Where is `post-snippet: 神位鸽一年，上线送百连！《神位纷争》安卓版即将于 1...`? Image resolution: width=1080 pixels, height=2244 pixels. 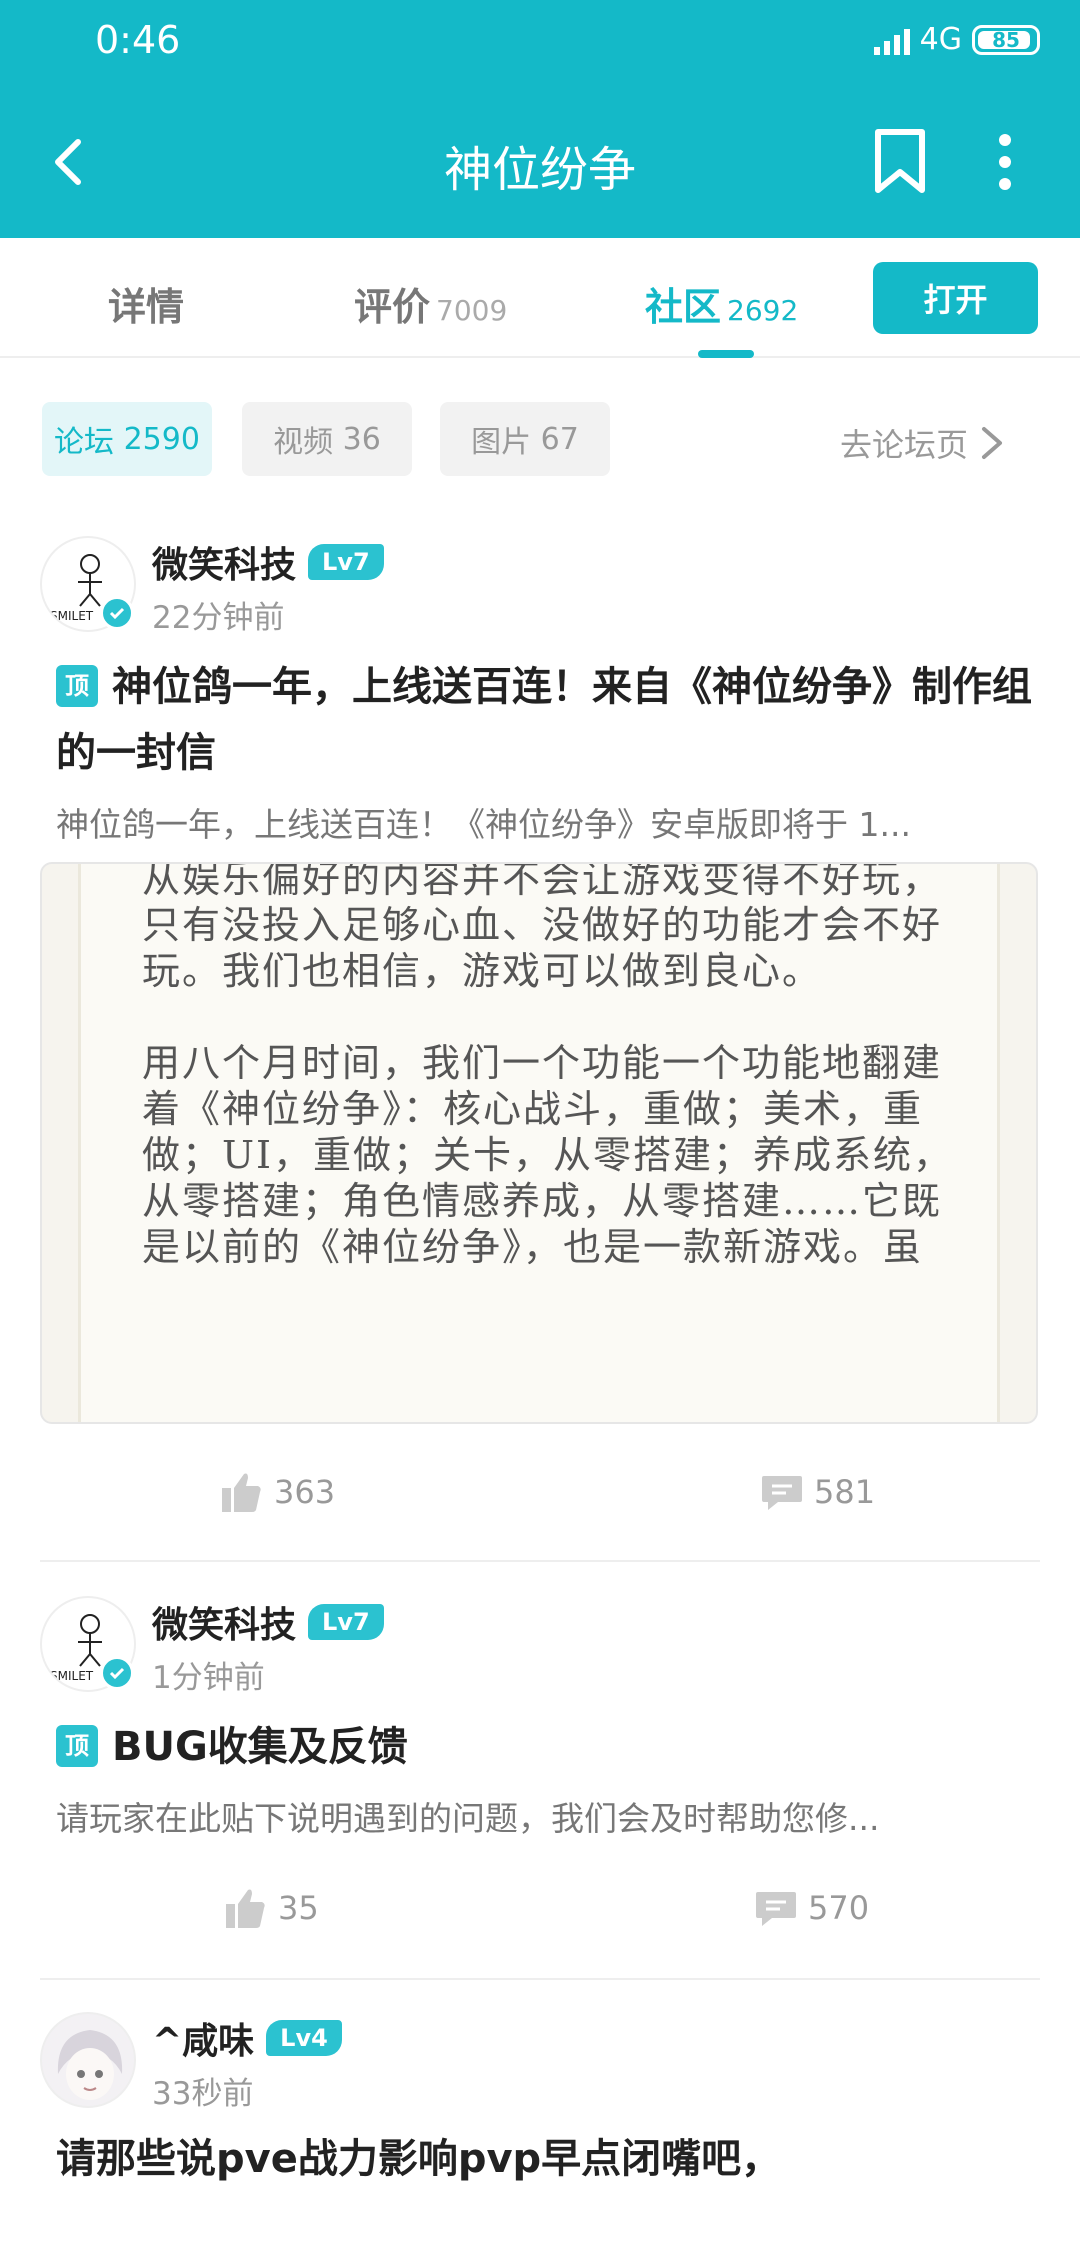 post-snippet: 神位鸽一年，上线送百连！《神位纷争》安卓版即将于 1... is located at coordinates (483, 824).